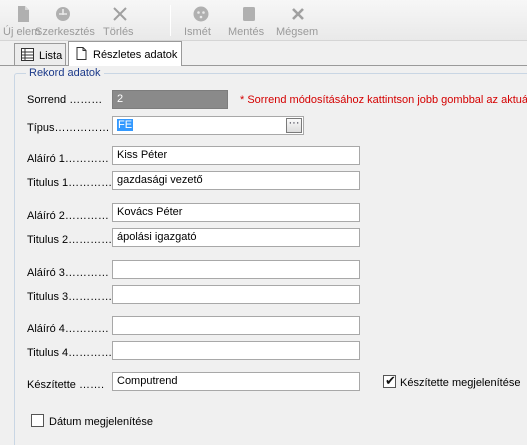  I want to click on titulus-3-field, so click(236, 294).